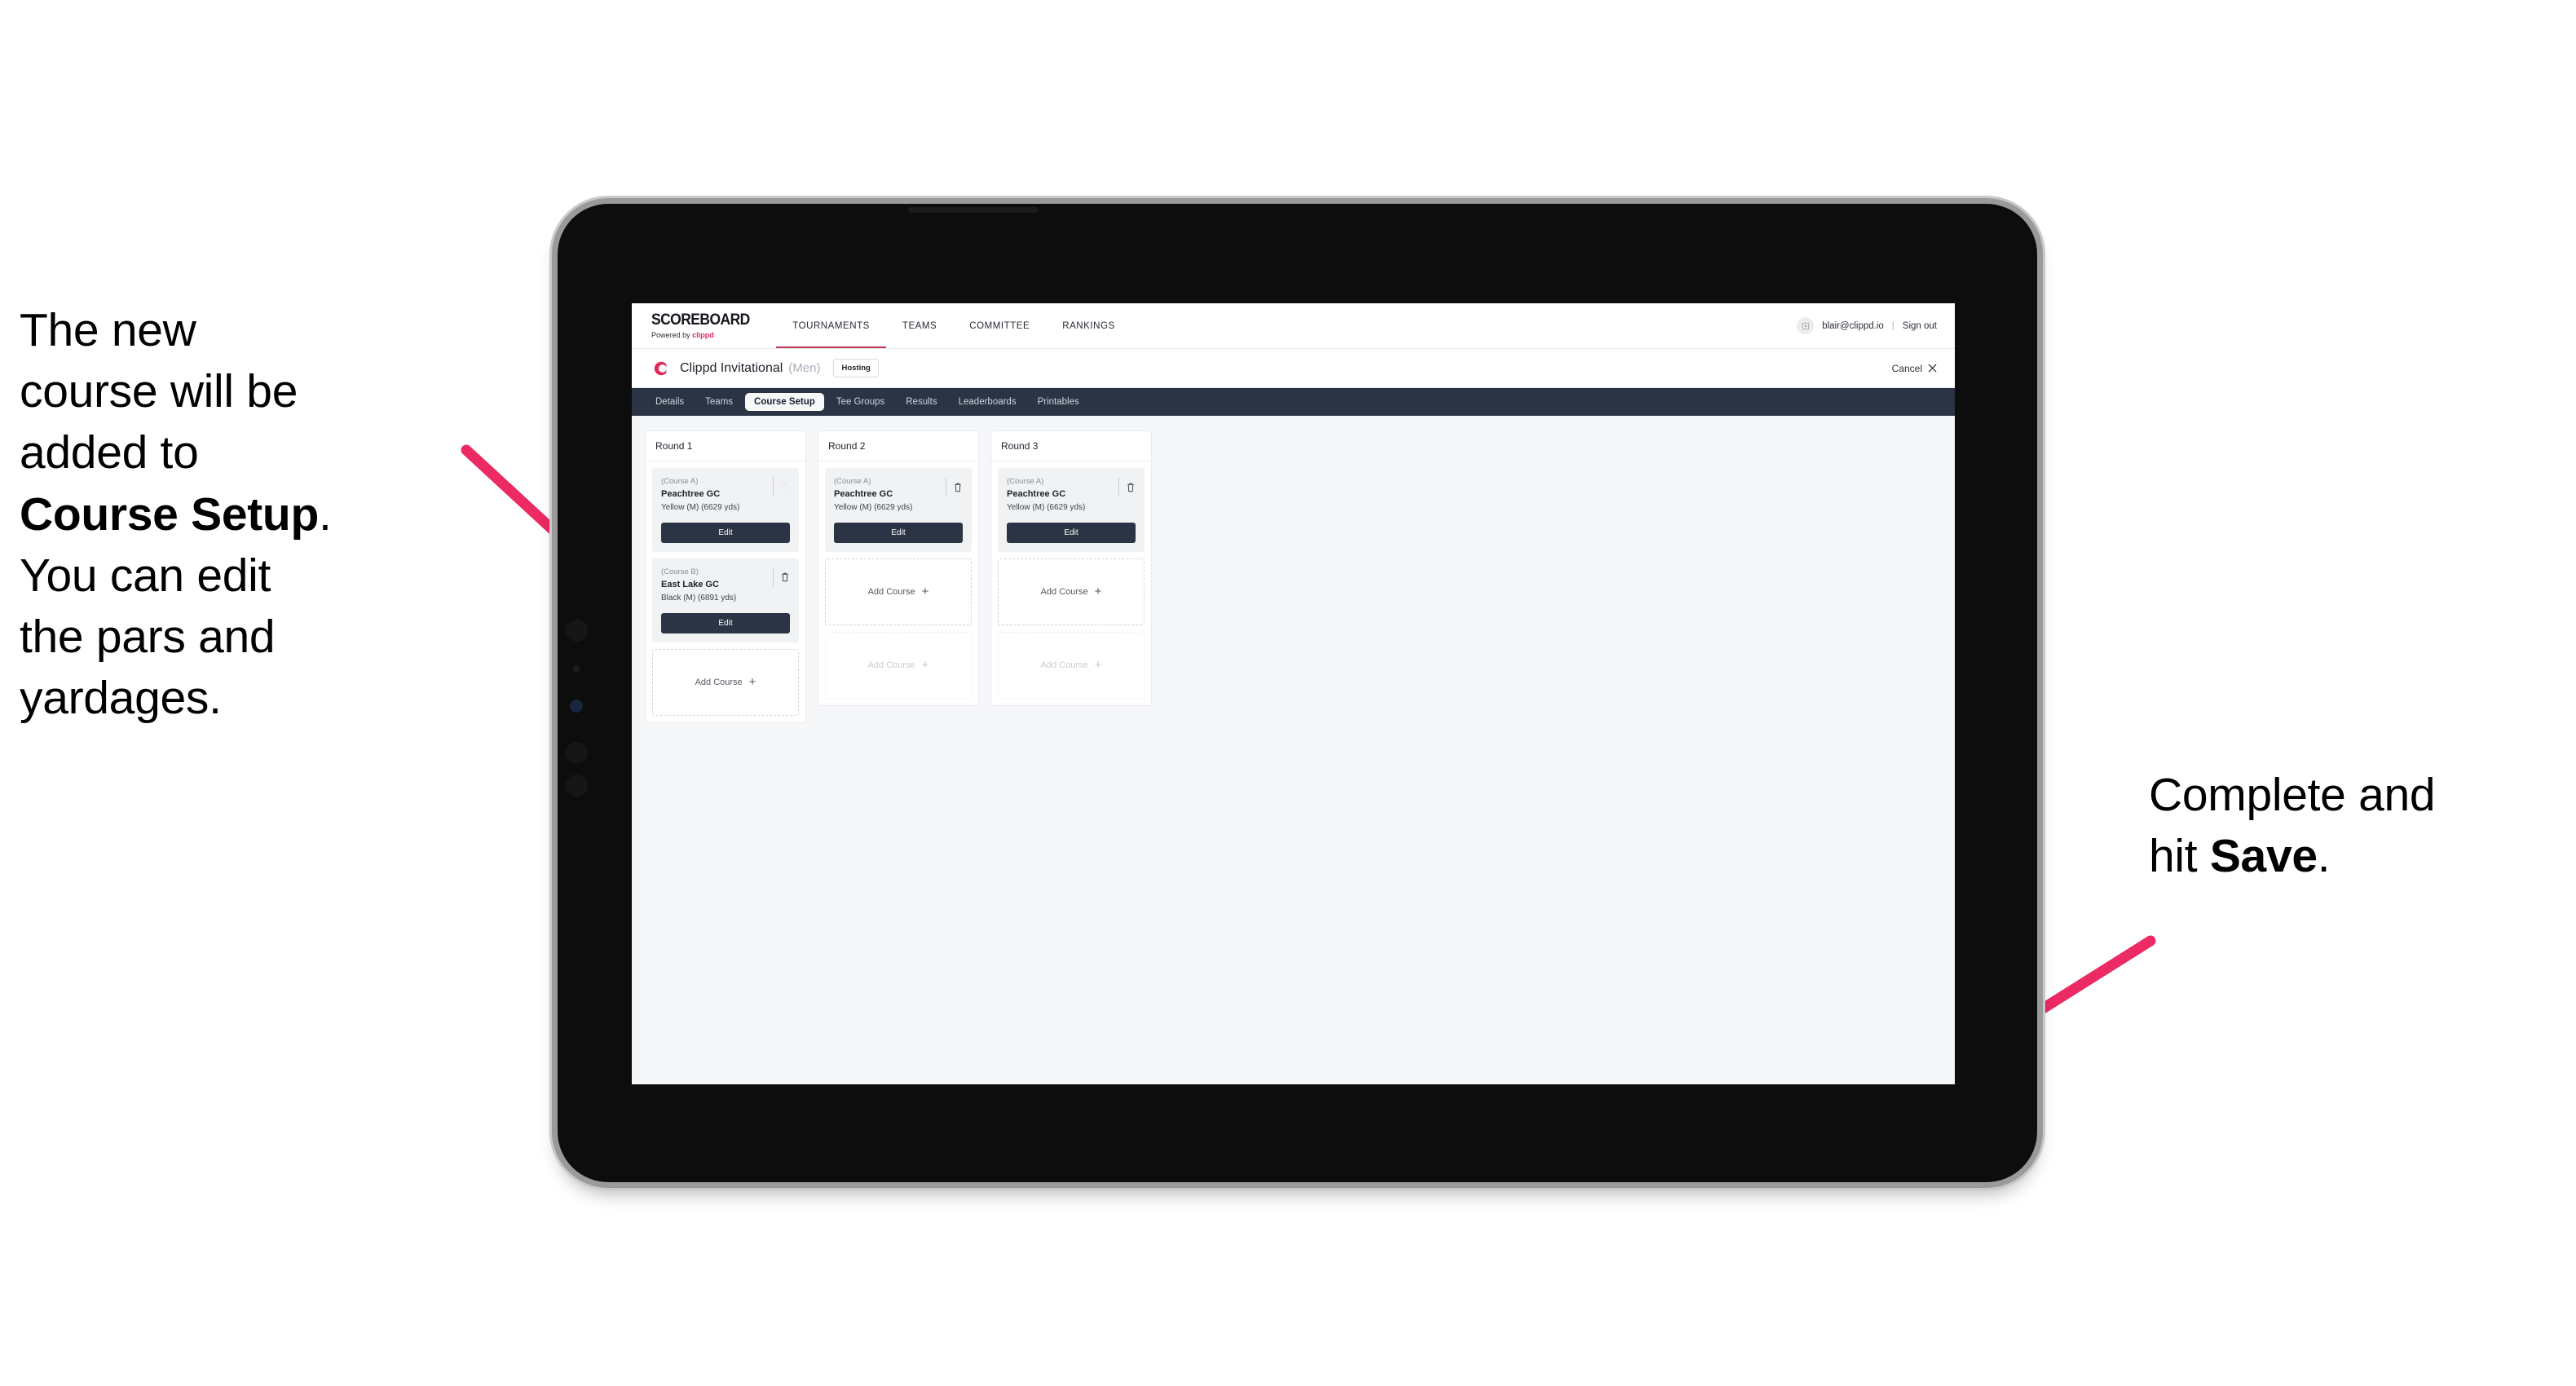 The image size is (2576, 1386). Describe the element at coordinates (2179, 857) in the screenshot. I see `annotation-right-line2: hit` at that location.